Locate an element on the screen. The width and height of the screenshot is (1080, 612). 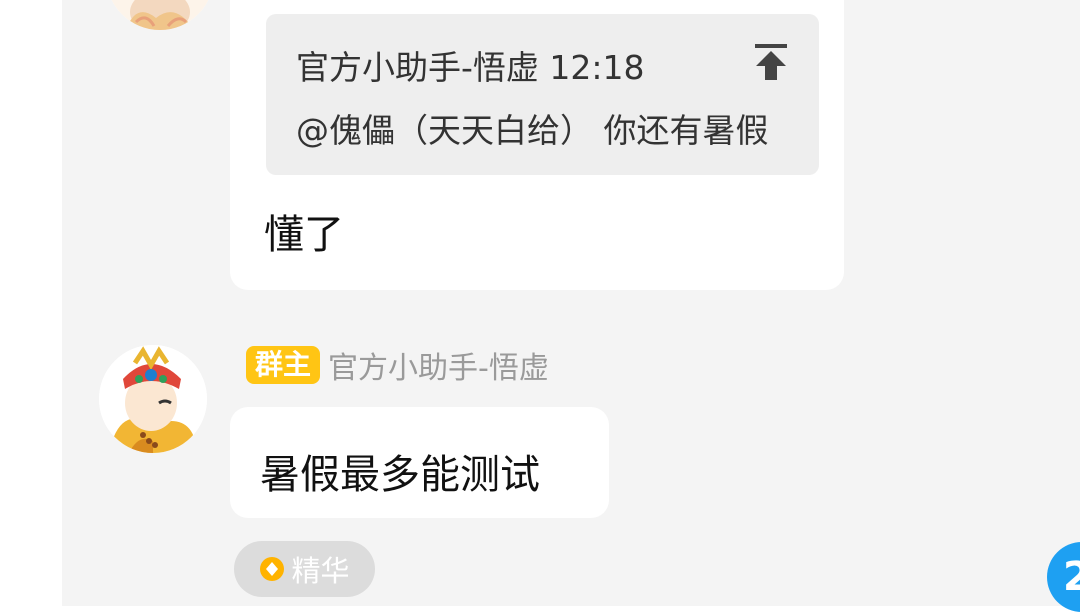
message-text: 暑假最多能测试 is located at coordinates (400, 475).